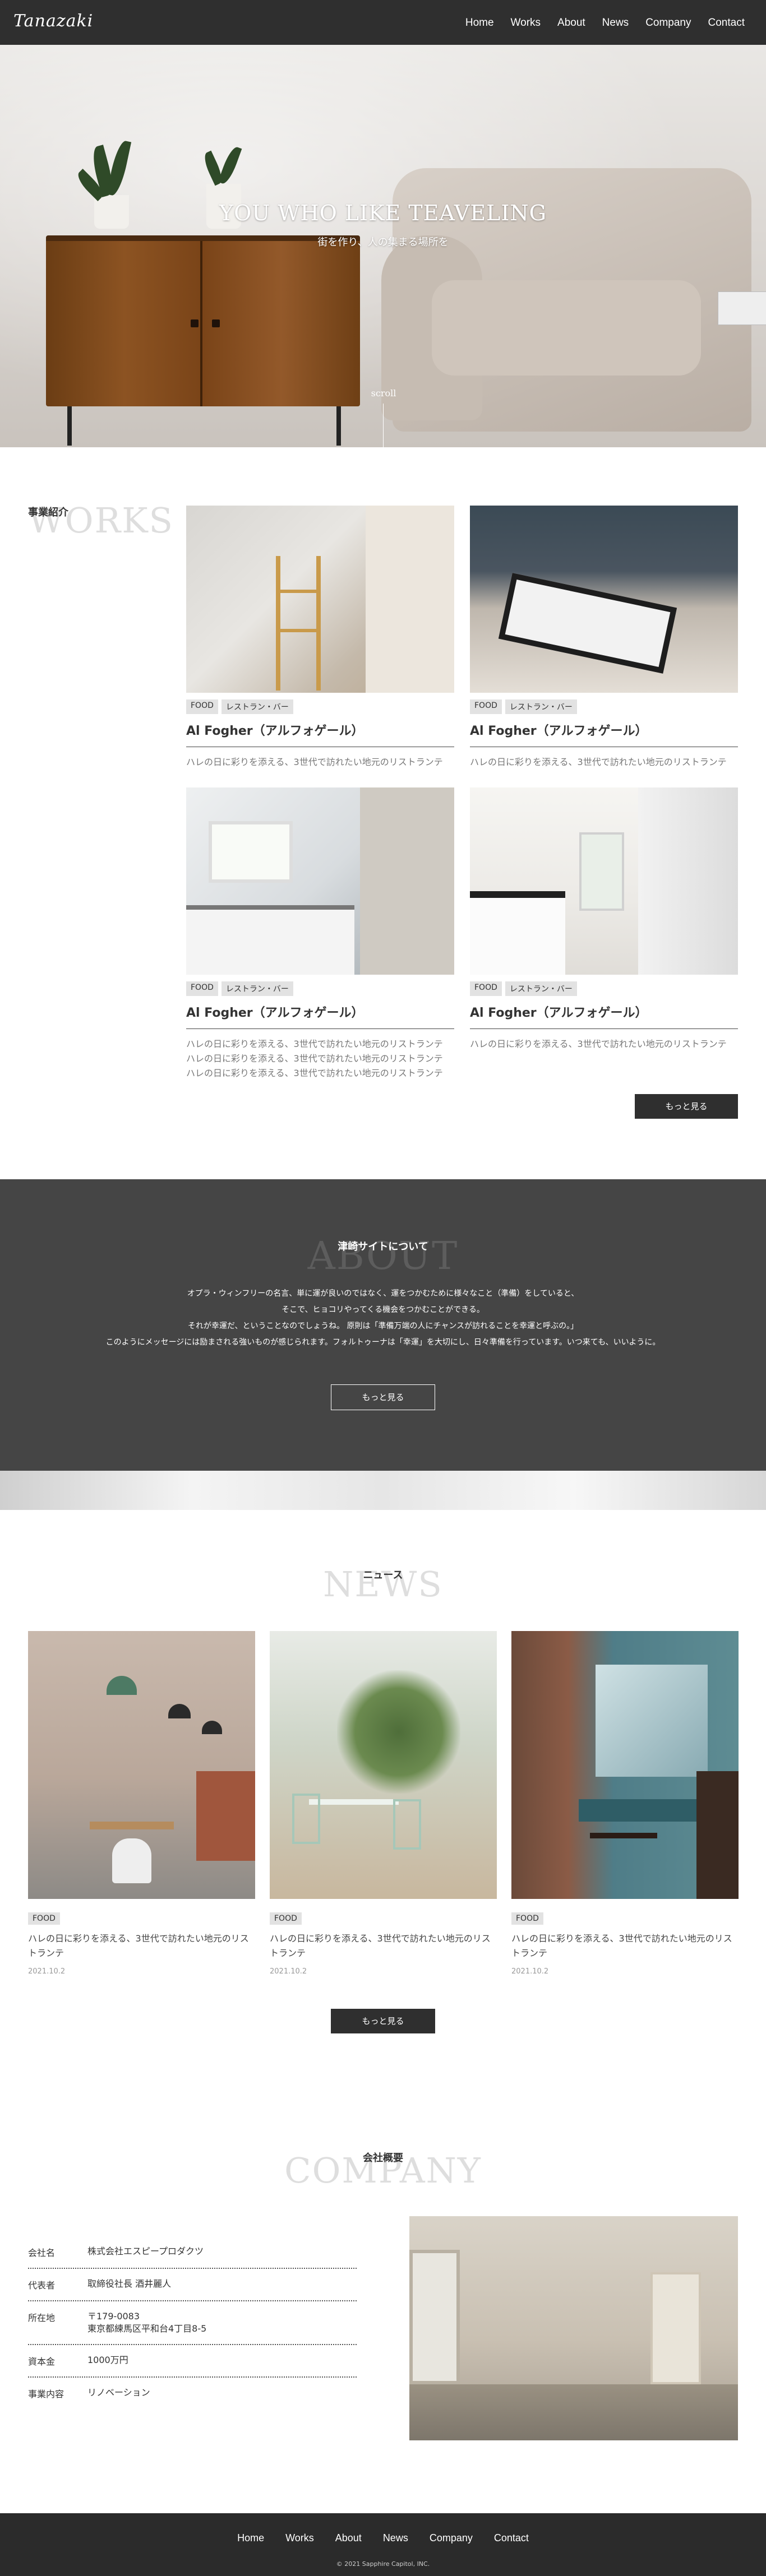 Image resolution: width=766 pixels, height=2576 pixels. What do you see at coordinates (192, 2285) in the screenshot?
I see `company-row: 代表者 取締役社長 酒井麗人` at bounding box center [192, 2285].